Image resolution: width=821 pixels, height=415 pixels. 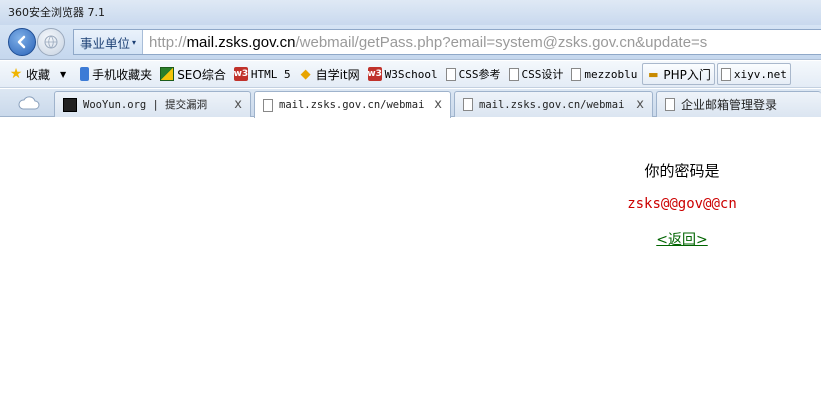 I want to click on wooyun-icon, so click(x=70, y=104).